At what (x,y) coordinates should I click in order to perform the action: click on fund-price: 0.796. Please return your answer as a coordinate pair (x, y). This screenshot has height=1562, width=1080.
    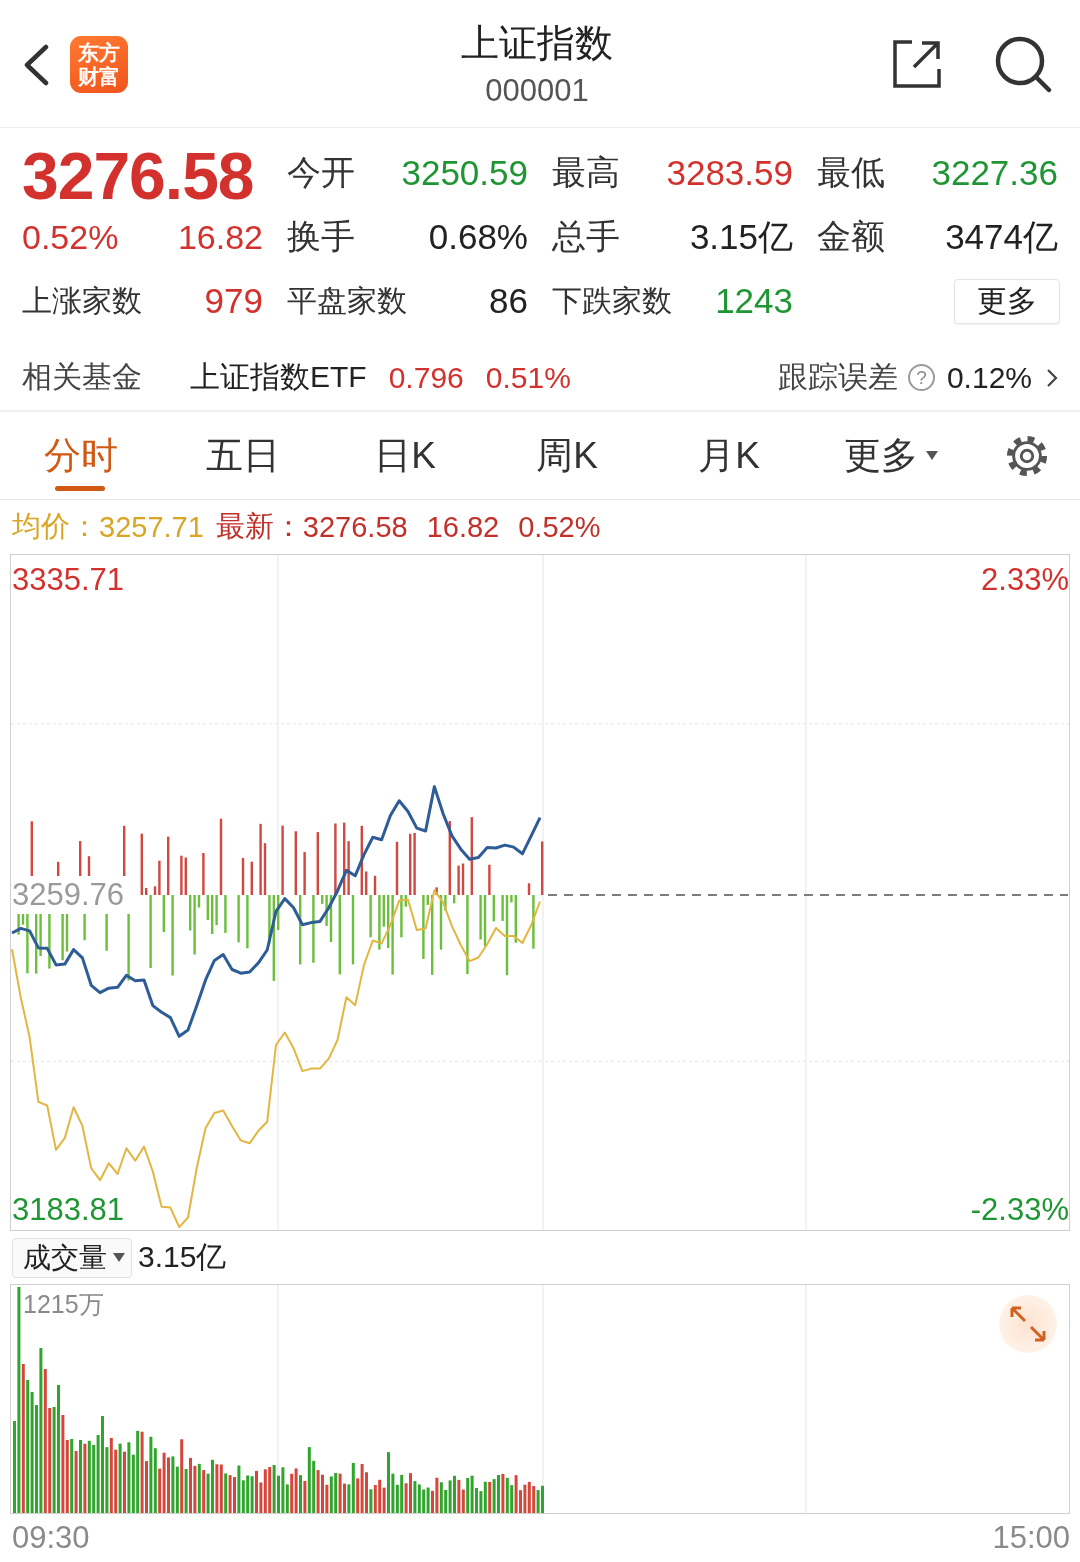
    Looking at the image, I should click on (426, 377).